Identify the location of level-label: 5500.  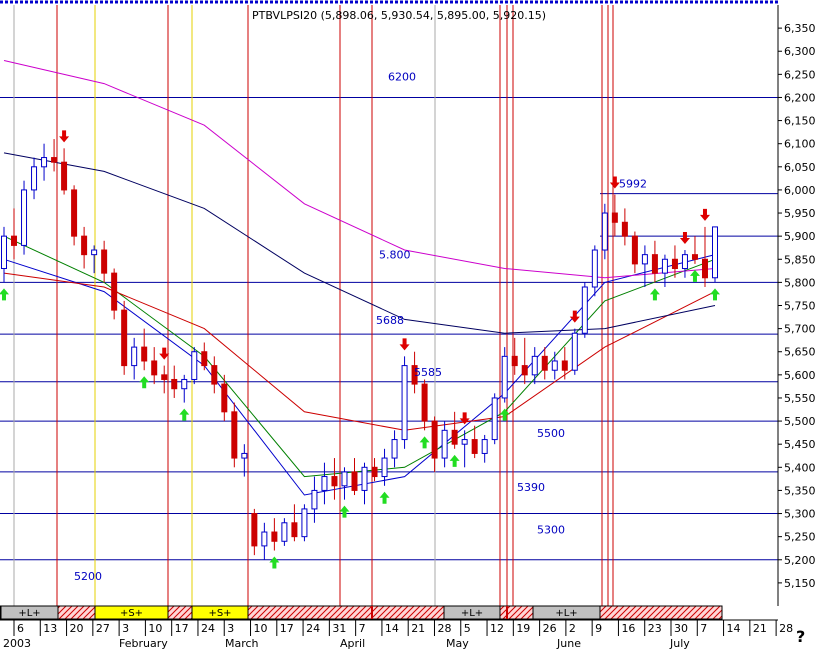
(551, 433).